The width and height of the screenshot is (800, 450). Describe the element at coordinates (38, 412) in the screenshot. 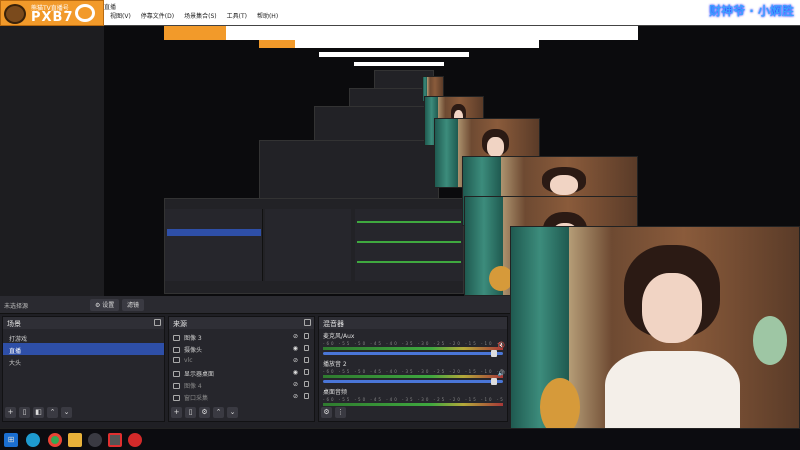

I see `scene-filters-button: ◧` at that location.